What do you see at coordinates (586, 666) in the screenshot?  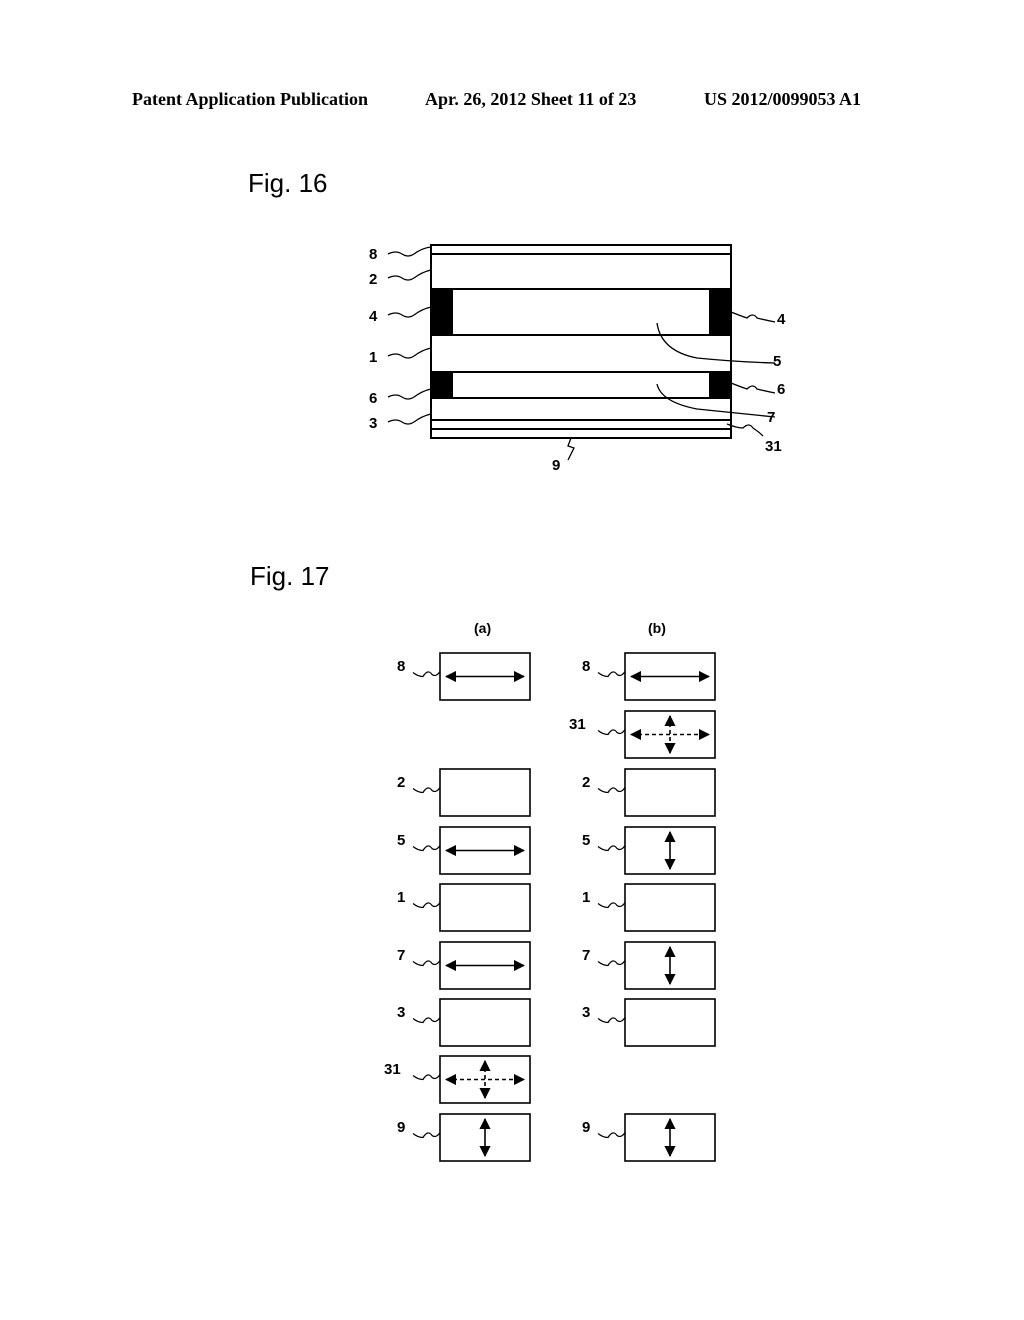 I see `fig17-label-b-8: 8` at bounding box center [586, 666].